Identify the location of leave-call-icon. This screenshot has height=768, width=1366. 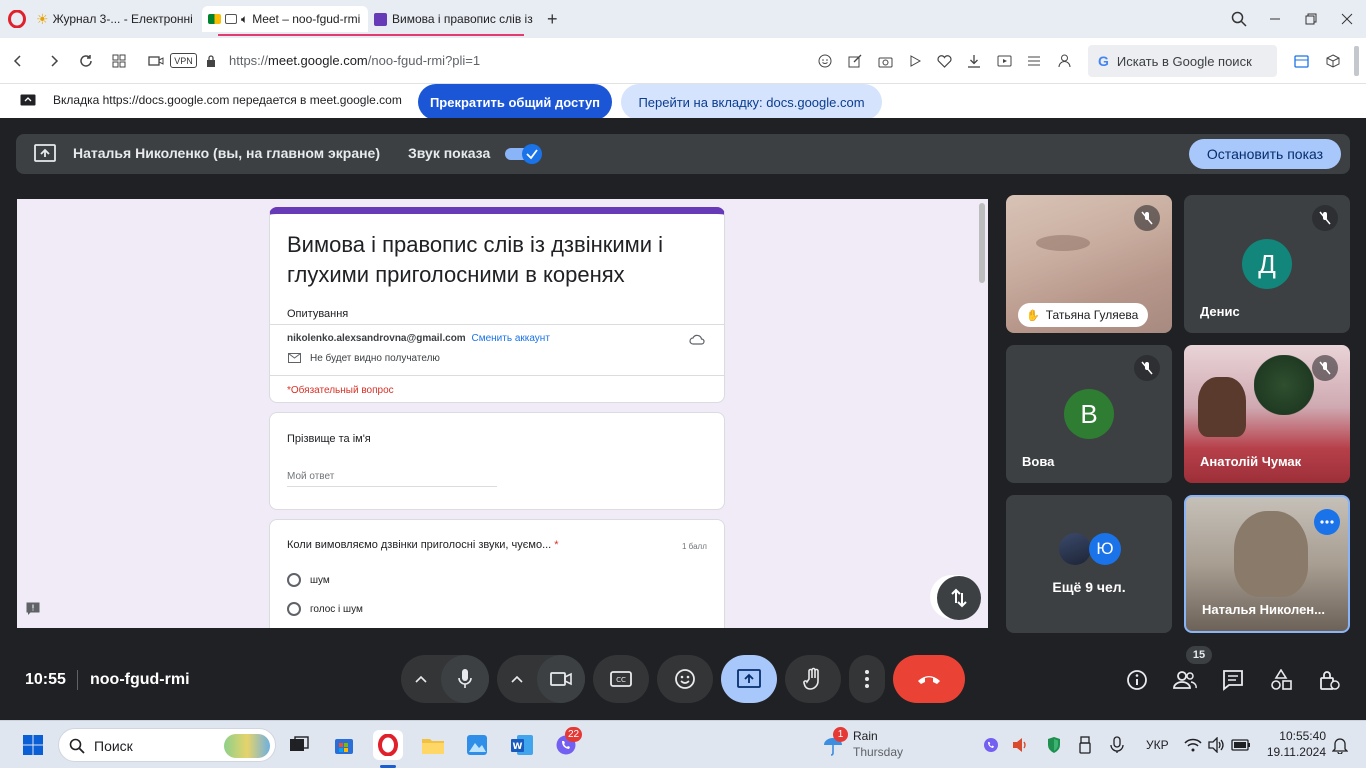
(929, 679).